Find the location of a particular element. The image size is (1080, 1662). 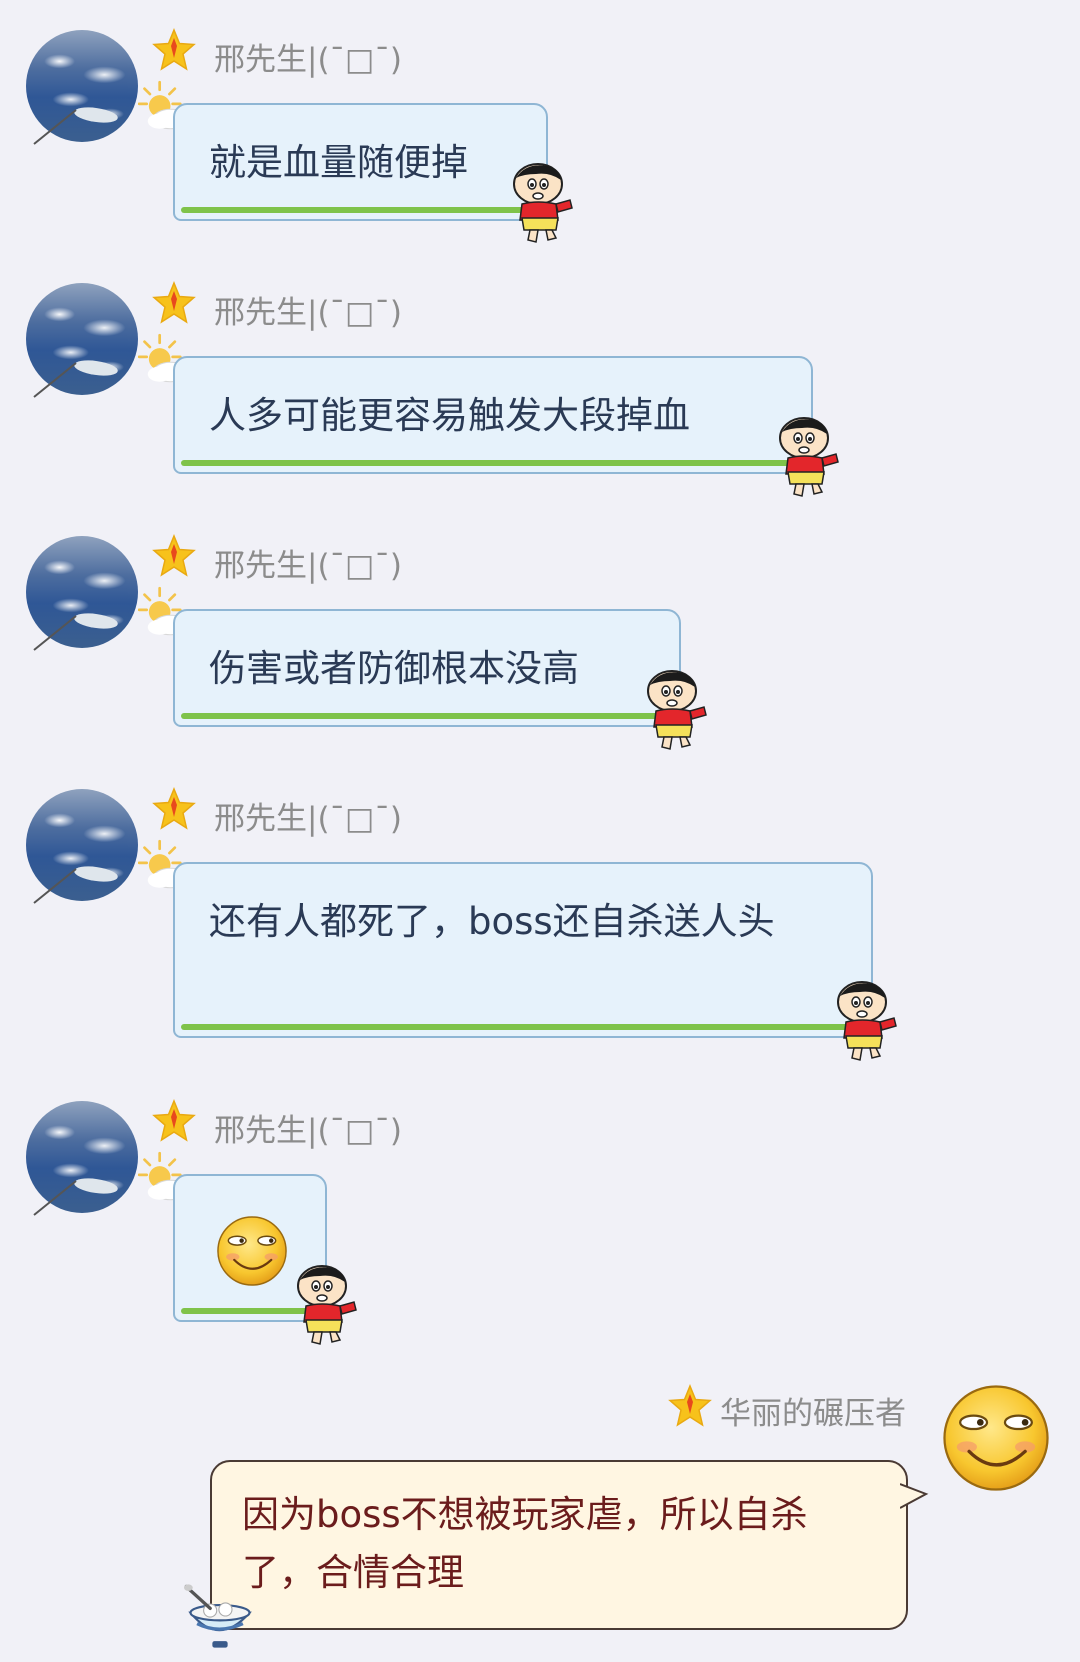

message-bubble: 因为boss不想被玩家虐，所以自杀了，合情合理 is located at coordinates (559, 1545).